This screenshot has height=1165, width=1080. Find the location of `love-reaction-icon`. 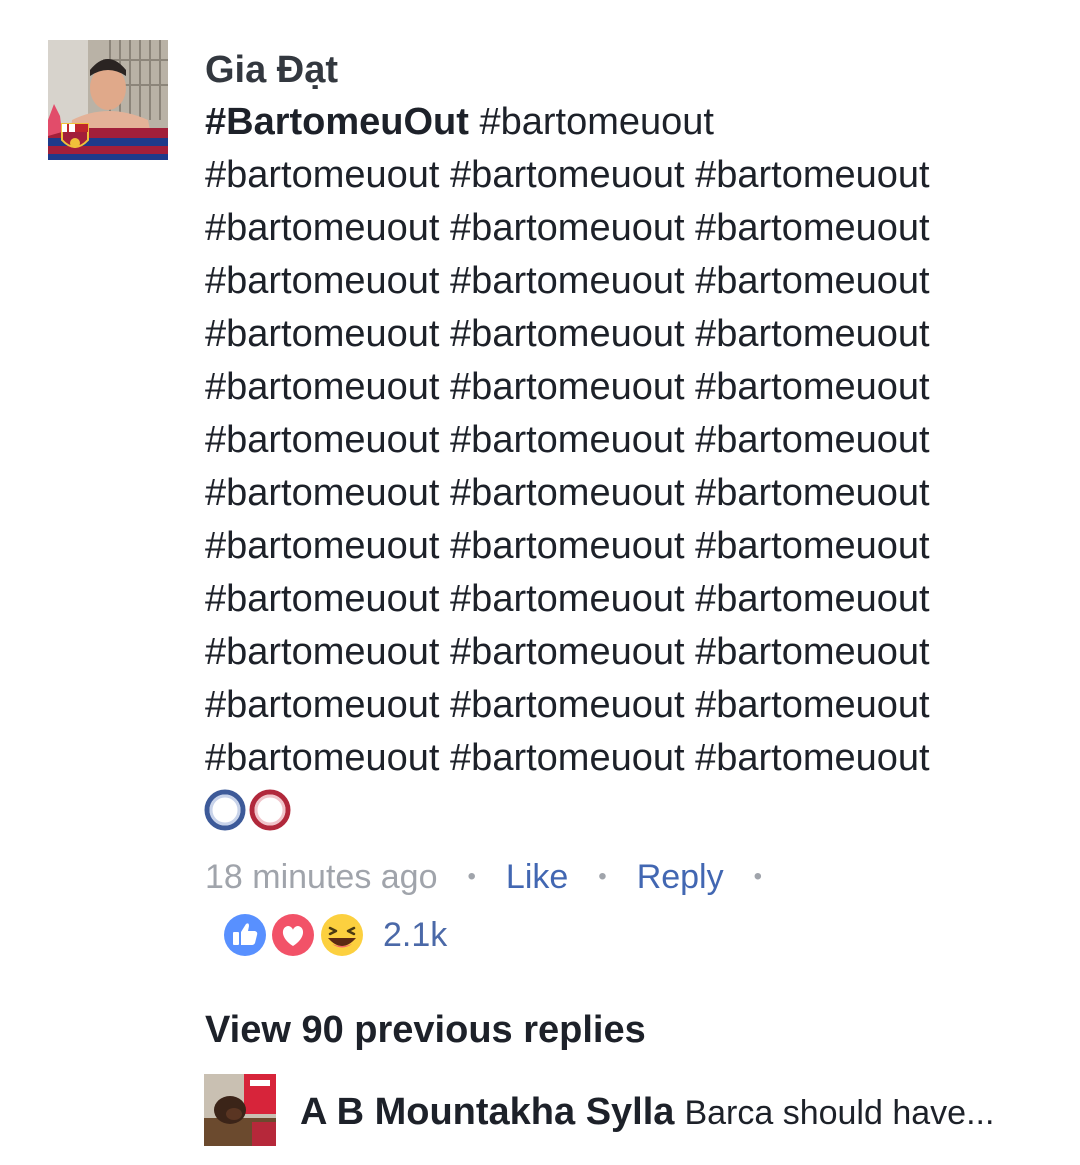

love-reaction-icon is located at coordinates (293, 935).